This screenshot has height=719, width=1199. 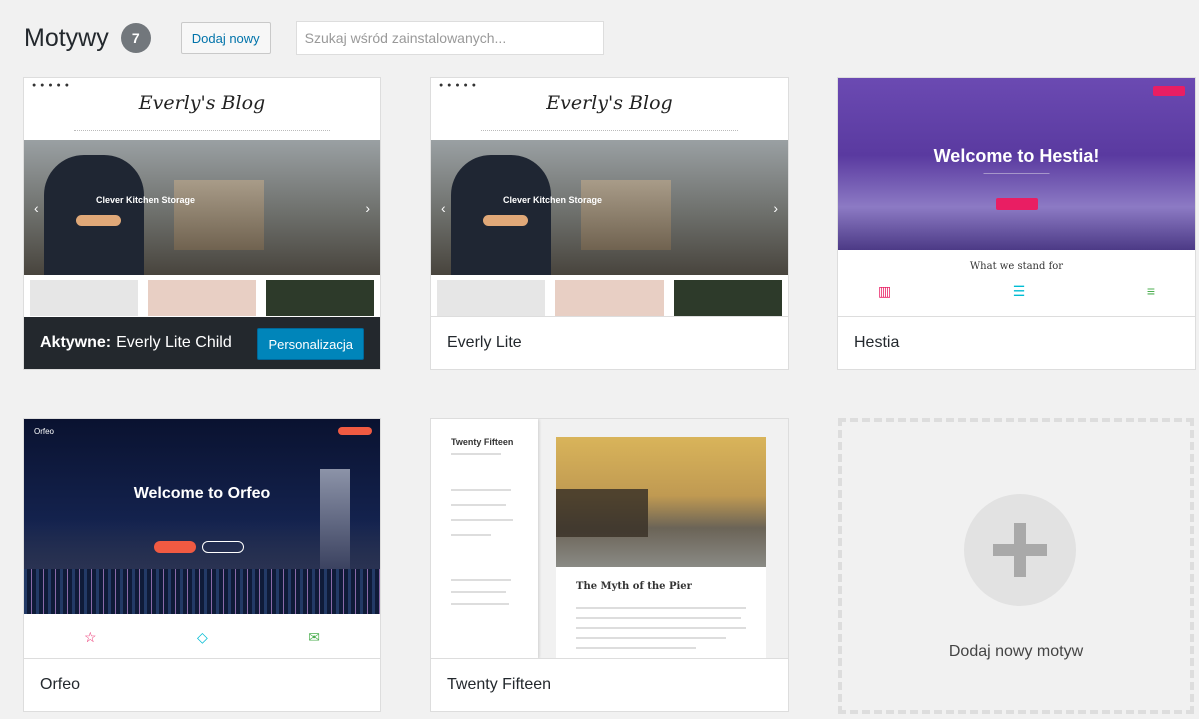 What do you see at coordinates (60, 684) in the screenshot?
I see `theme-name: Orfeo` at bounding box center [60, 684].